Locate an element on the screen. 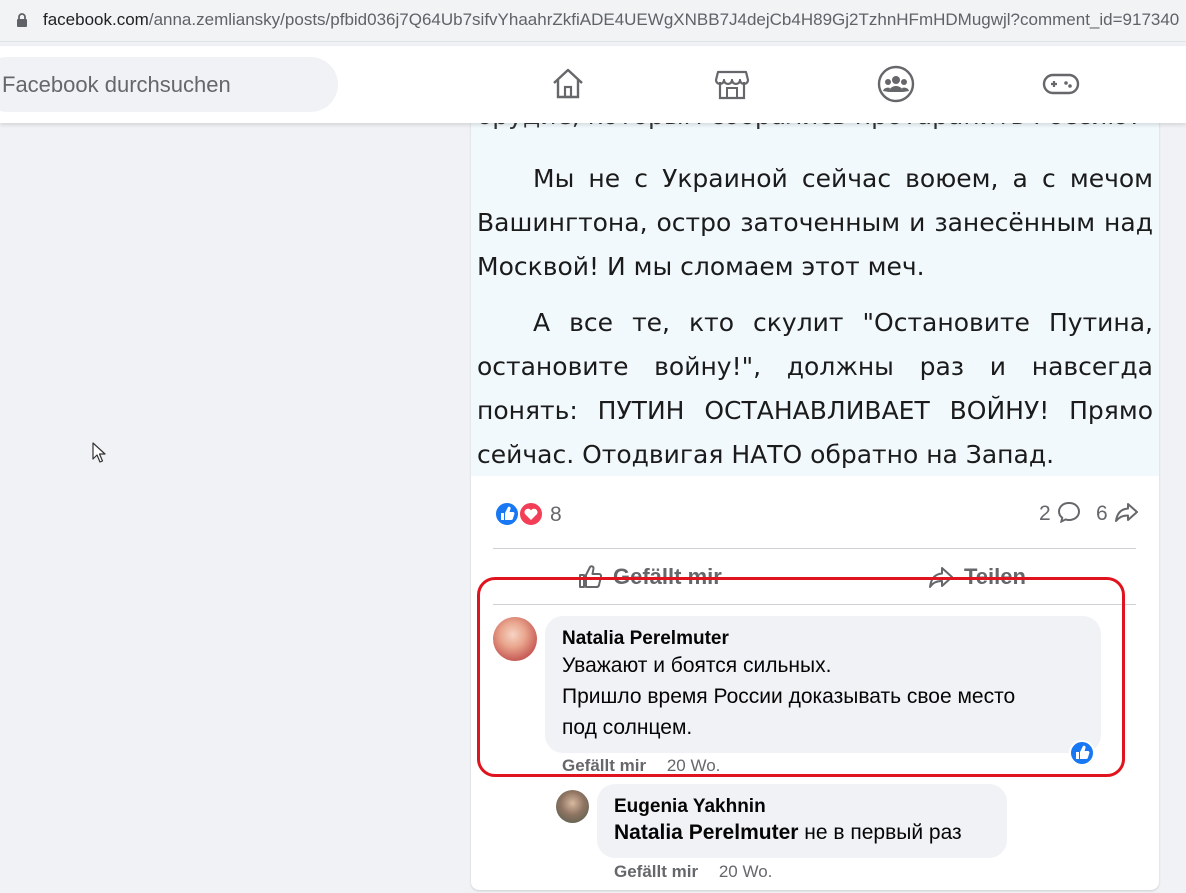  search-input is located at coordinates (162, 84).